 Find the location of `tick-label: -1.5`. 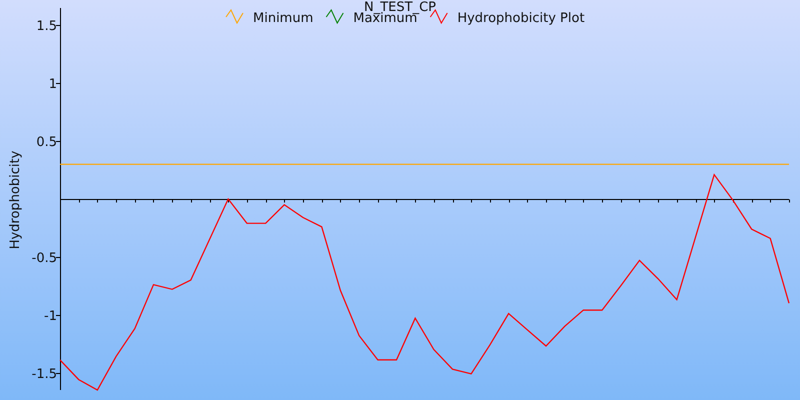

tick-label: -1.5 is located at coordinates (44, 374).